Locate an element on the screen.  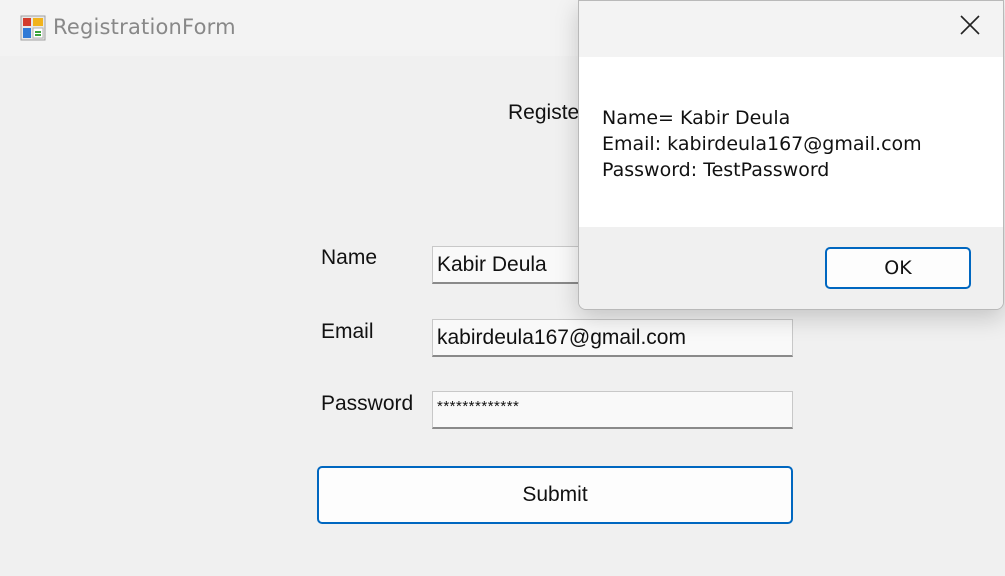
email-input-value: kabirdeula167@gmail.com is located at coordinates (561, 337).